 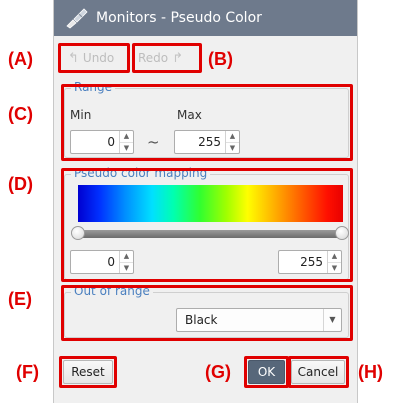 What do you see at coordinates (88, 372) in the screenshot?
I see `callout-box-f` at bounding box center [88, 372].